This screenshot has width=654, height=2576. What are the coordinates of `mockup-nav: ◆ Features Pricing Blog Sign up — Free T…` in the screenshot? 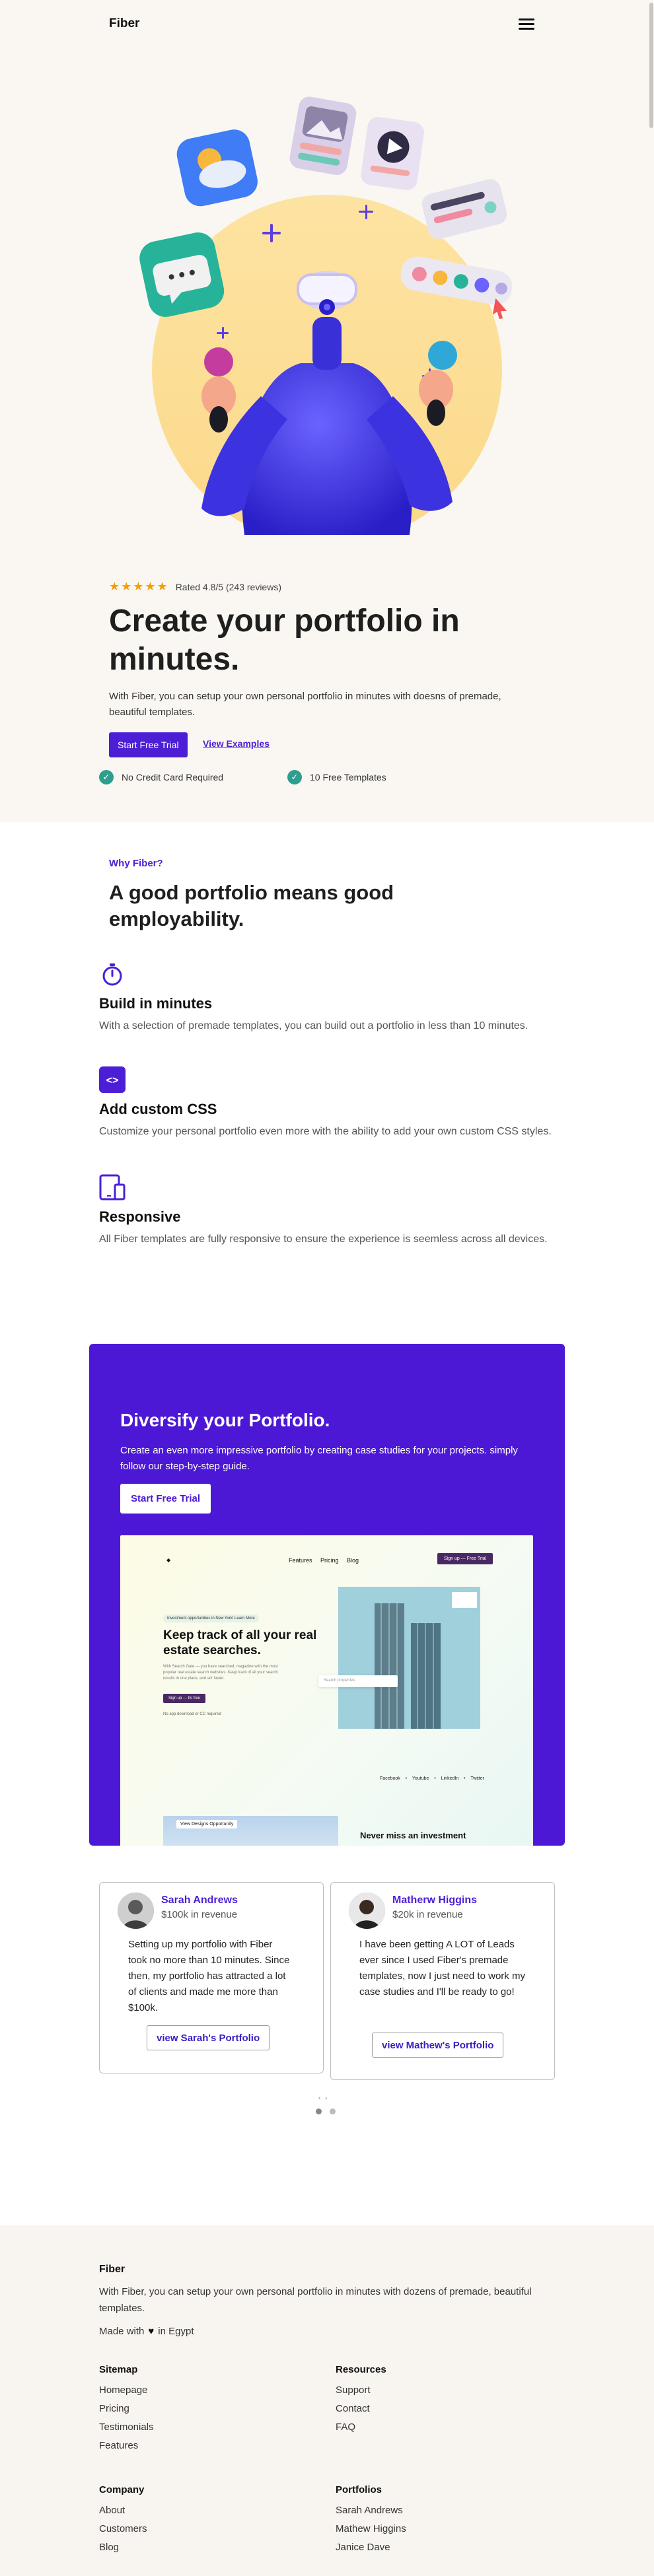 It's located at (326, 1550).